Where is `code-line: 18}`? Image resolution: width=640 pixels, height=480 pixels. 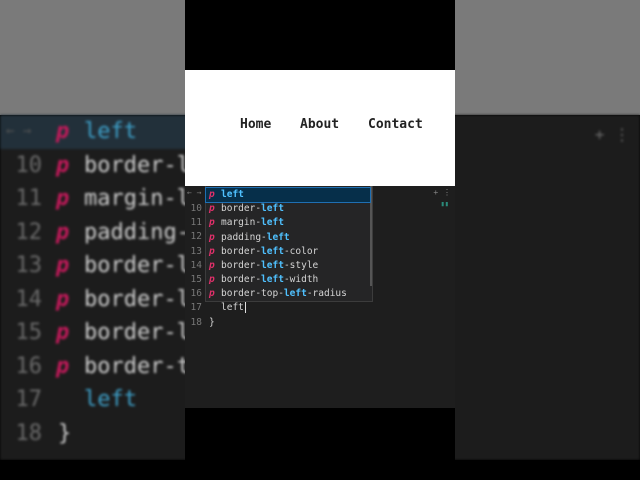
code-line: 18} is located at coordinates (320, 323).